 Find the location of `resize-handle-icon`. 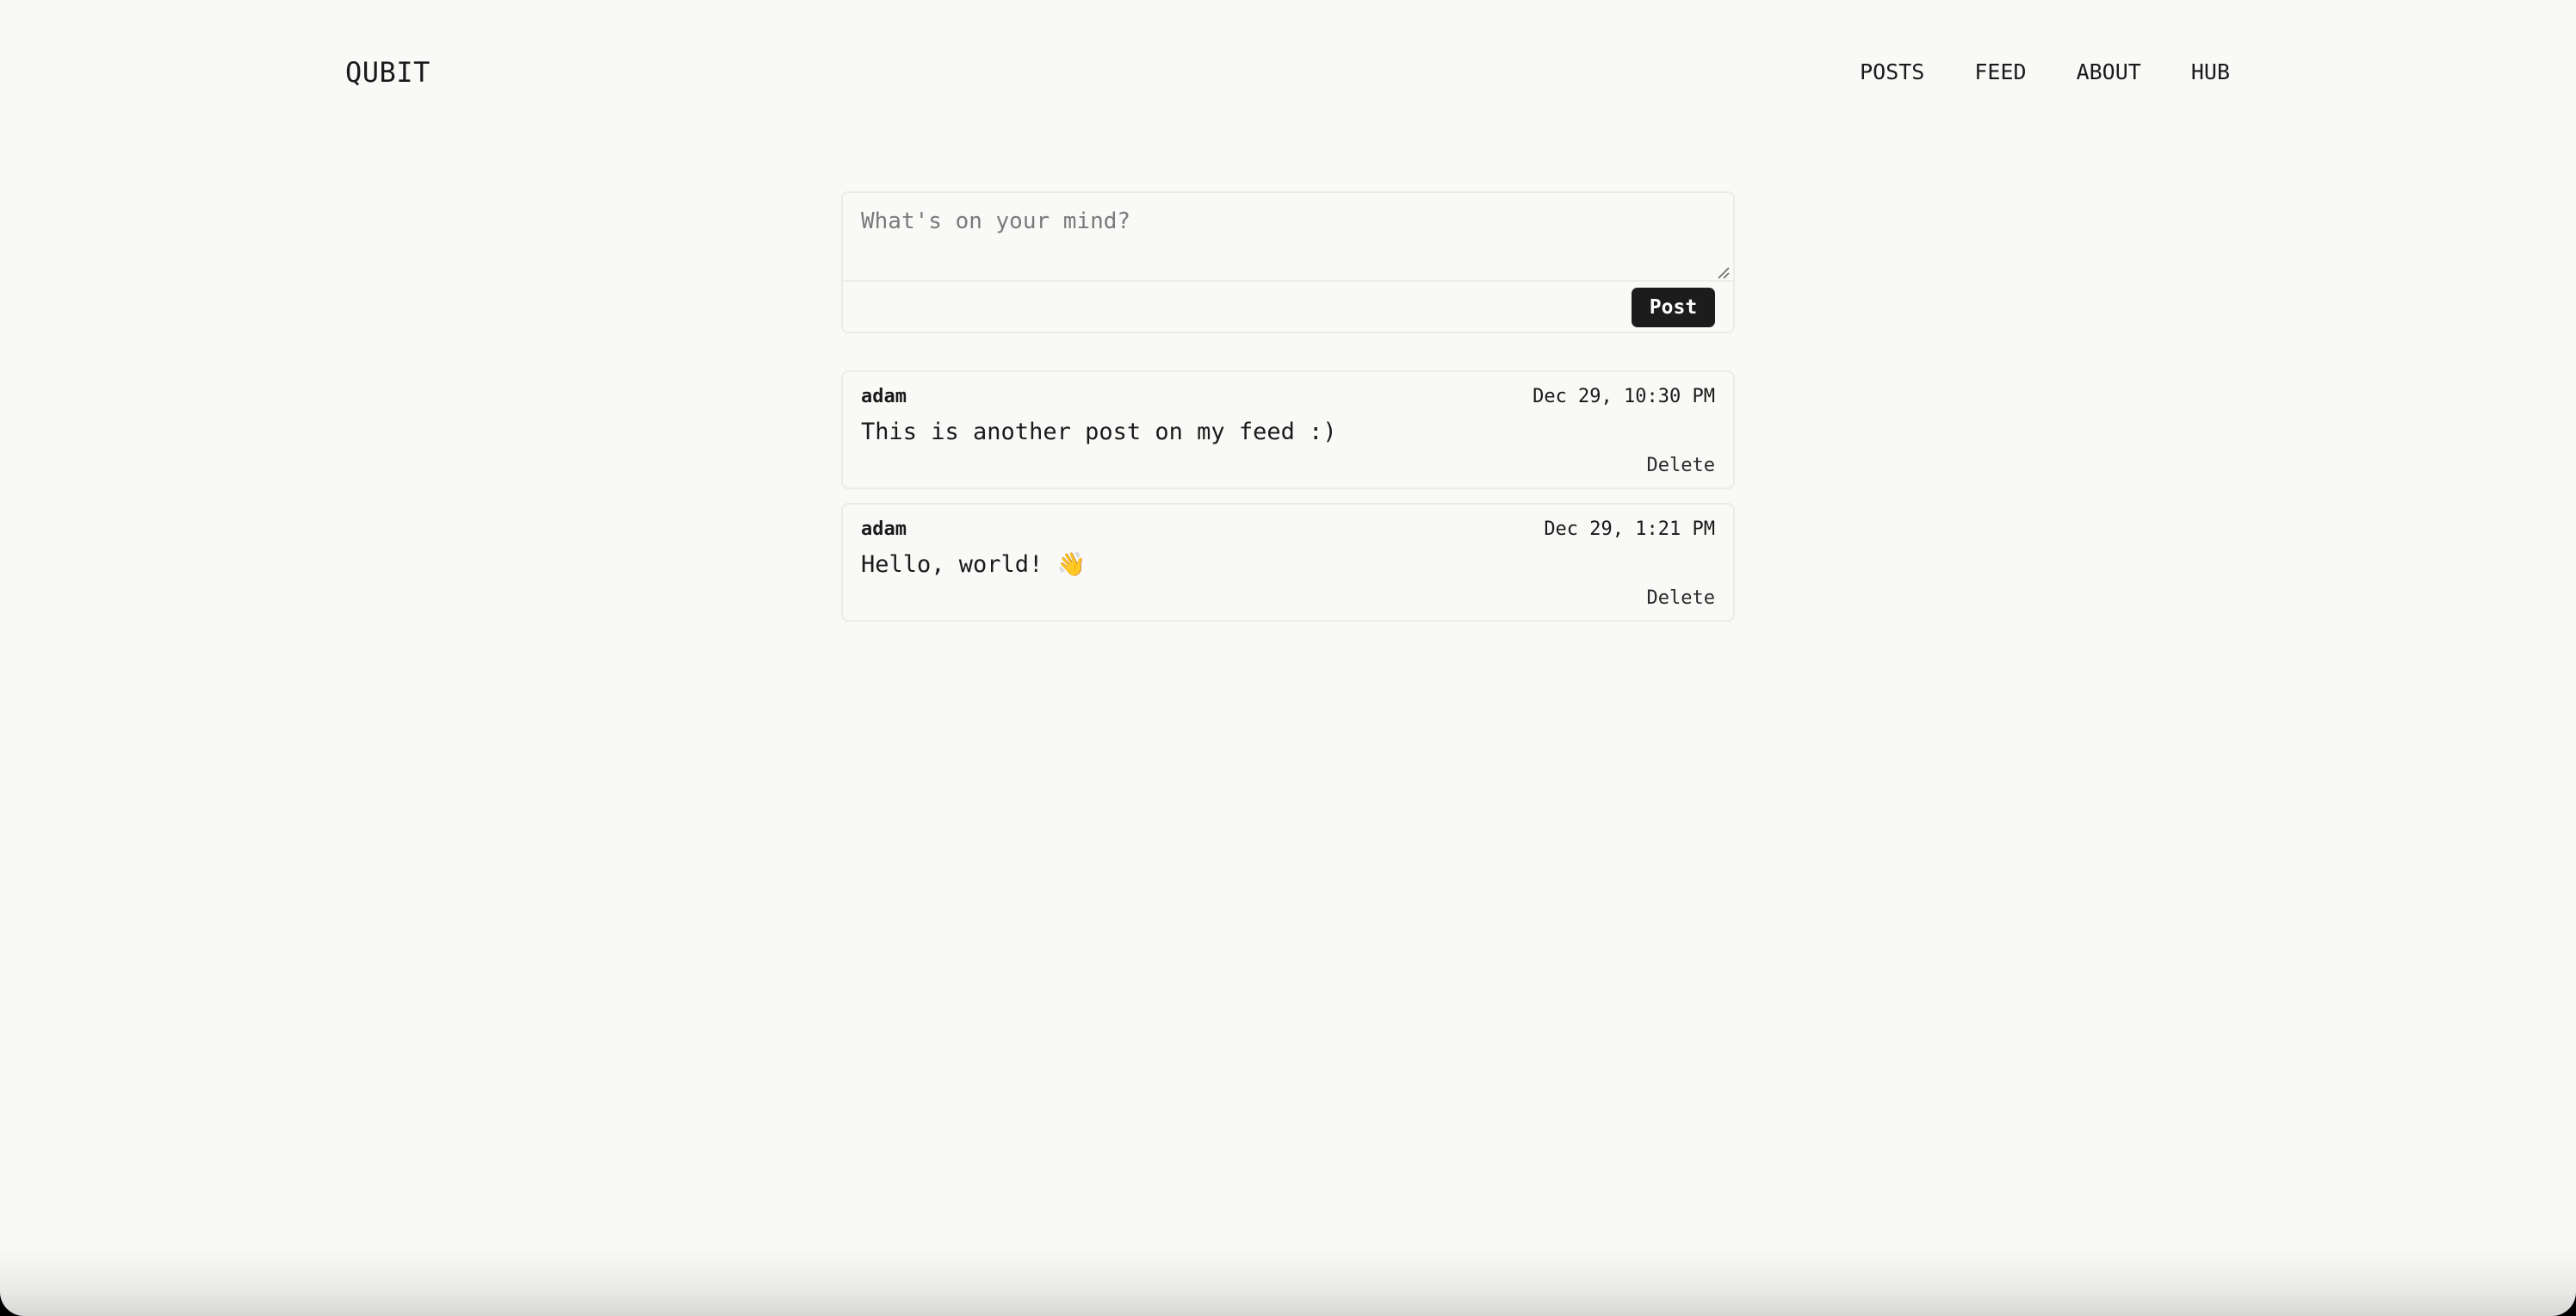

resize-handle-icon is located at coordinates (1723, 272).